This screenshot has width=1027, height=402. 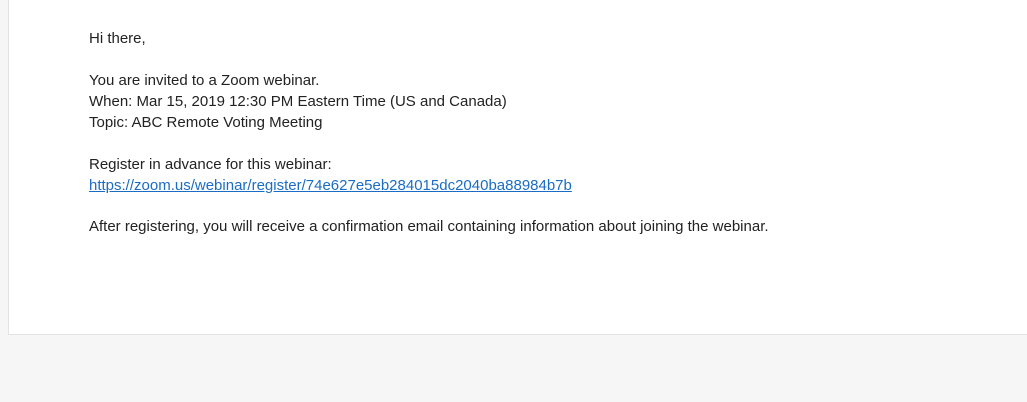 I want to click on invite-text: You are invited to a Zoom webinar., so click(x=204, y=80).